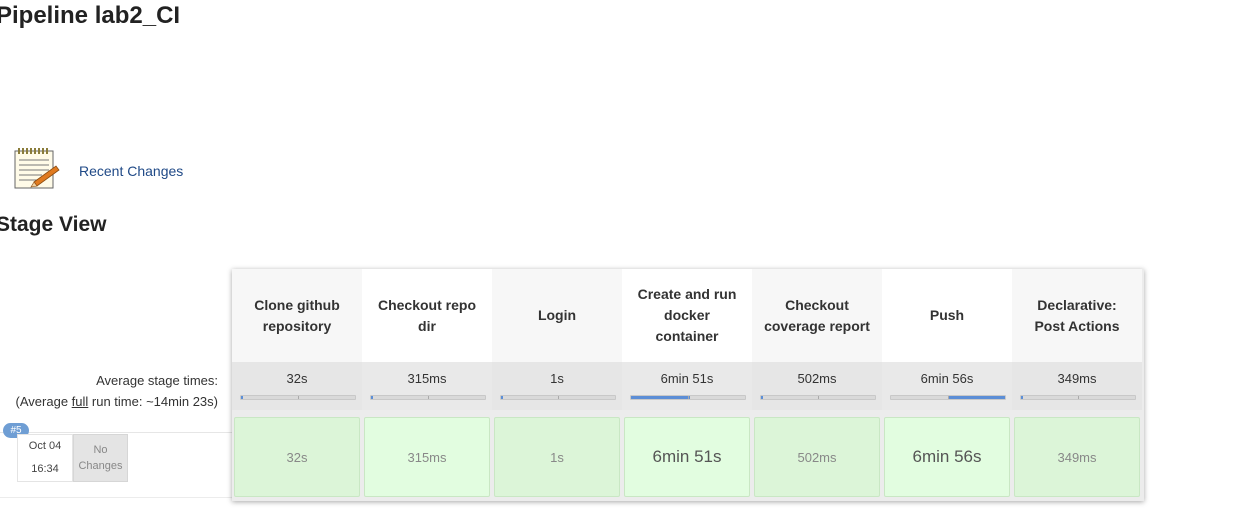  I want to click on build-datetime: Oct 04 16:34, so click(45, 458).